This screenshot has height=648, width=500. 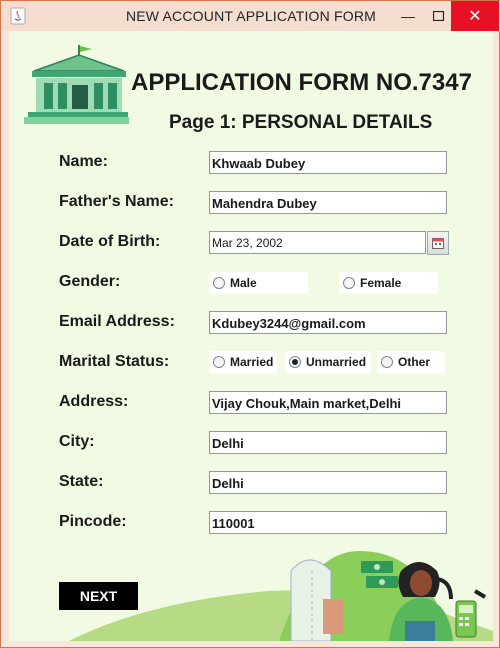 What do you see at coordinates (114, 361) in the screenshot?
I see `marital-status-label: Marital Status:` at bounding box center [114, 361].